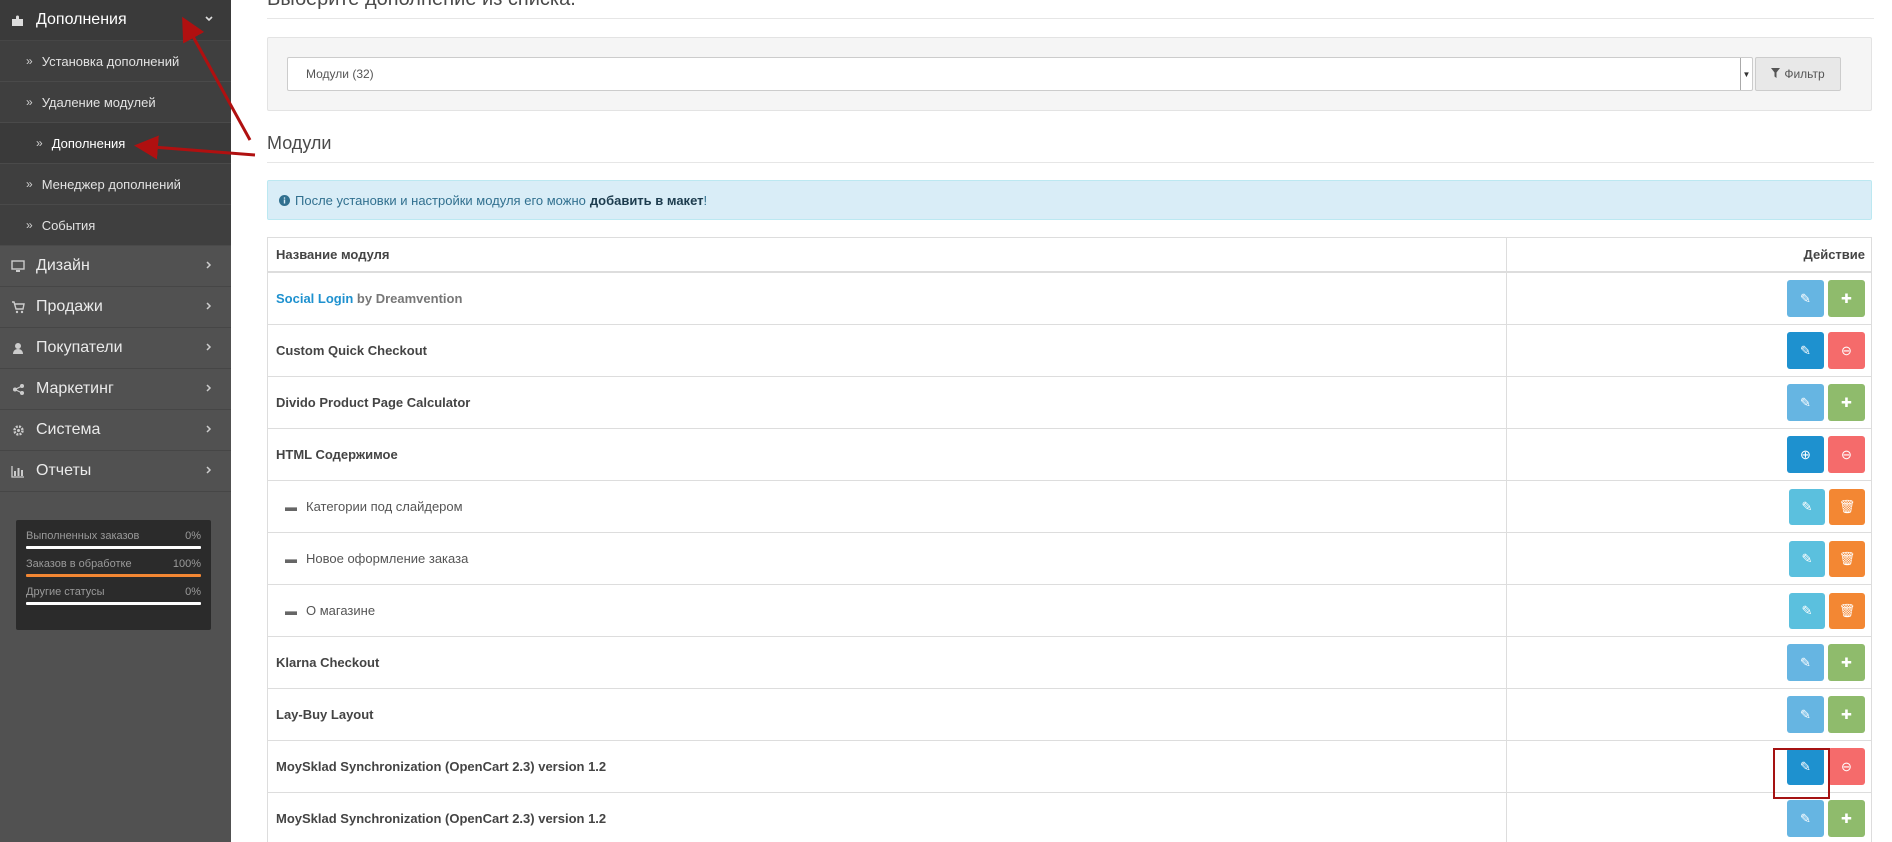  I want to click on sidebar-item-extensions: » Дополнения, so click(115, 143).